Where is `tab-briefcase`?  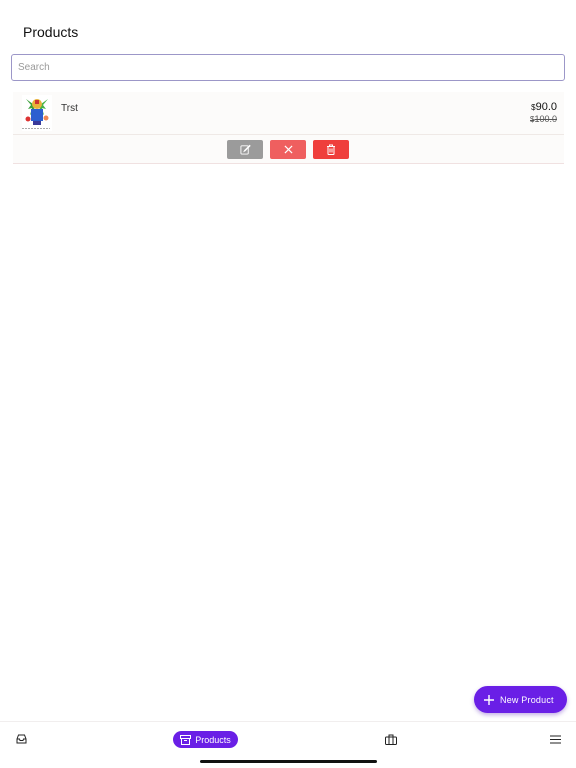 tab-briefcase is located at coordinates (391, 739).